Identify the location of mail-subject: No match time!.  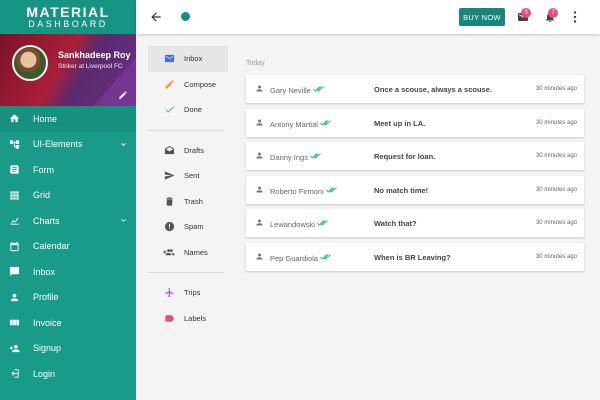
(401, 190).